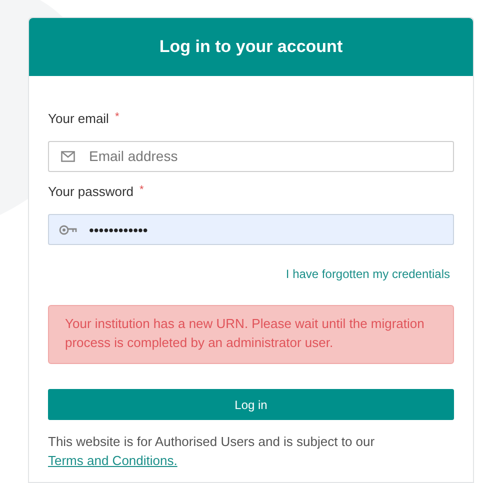  Describe the element at coordinates (251, 47) in the screenshot. I see `card-title: Log in to your account` at that location.